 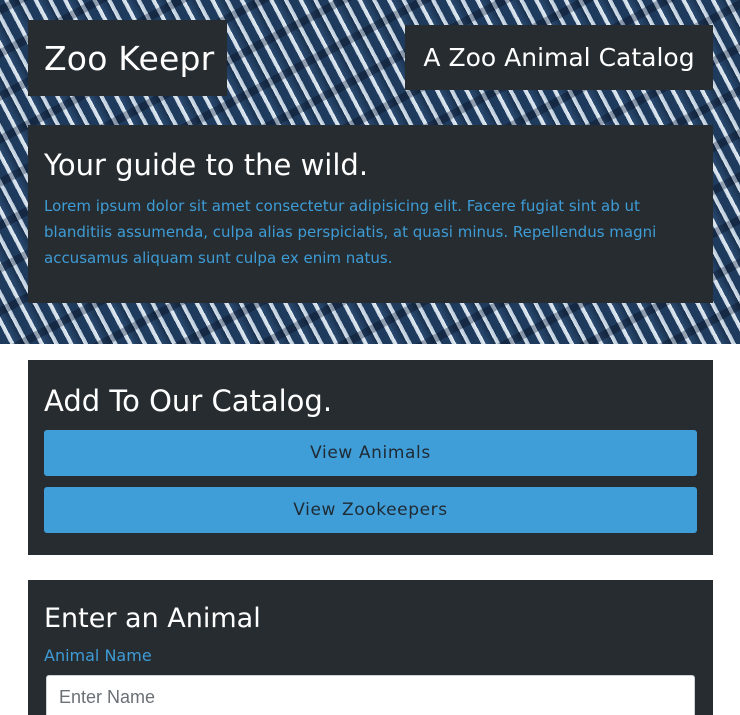 I want to click on catalog-heading: Add To Our Catalog., so click(x=188, y=401).